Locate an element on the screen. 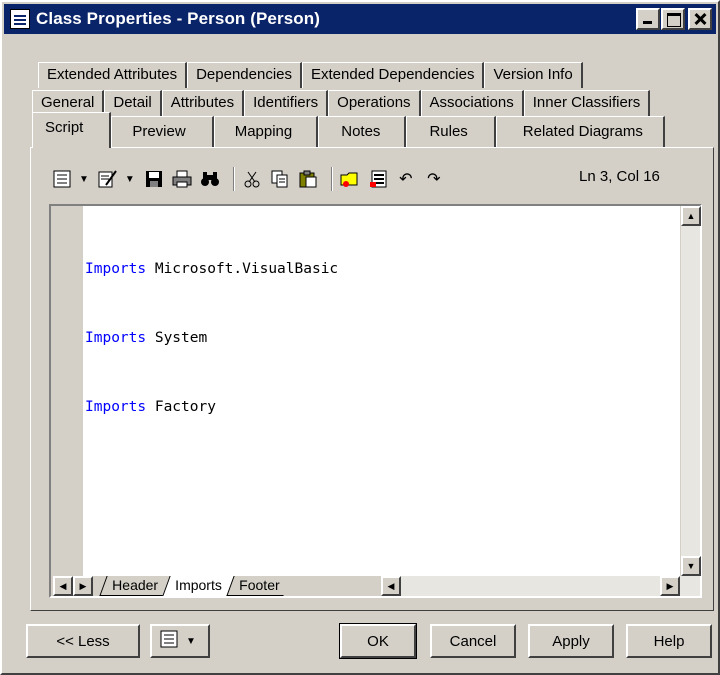 The height and width of the screenshot is (675, 720). scroll-left-button: ◀ is located at coordinates (391, 586).